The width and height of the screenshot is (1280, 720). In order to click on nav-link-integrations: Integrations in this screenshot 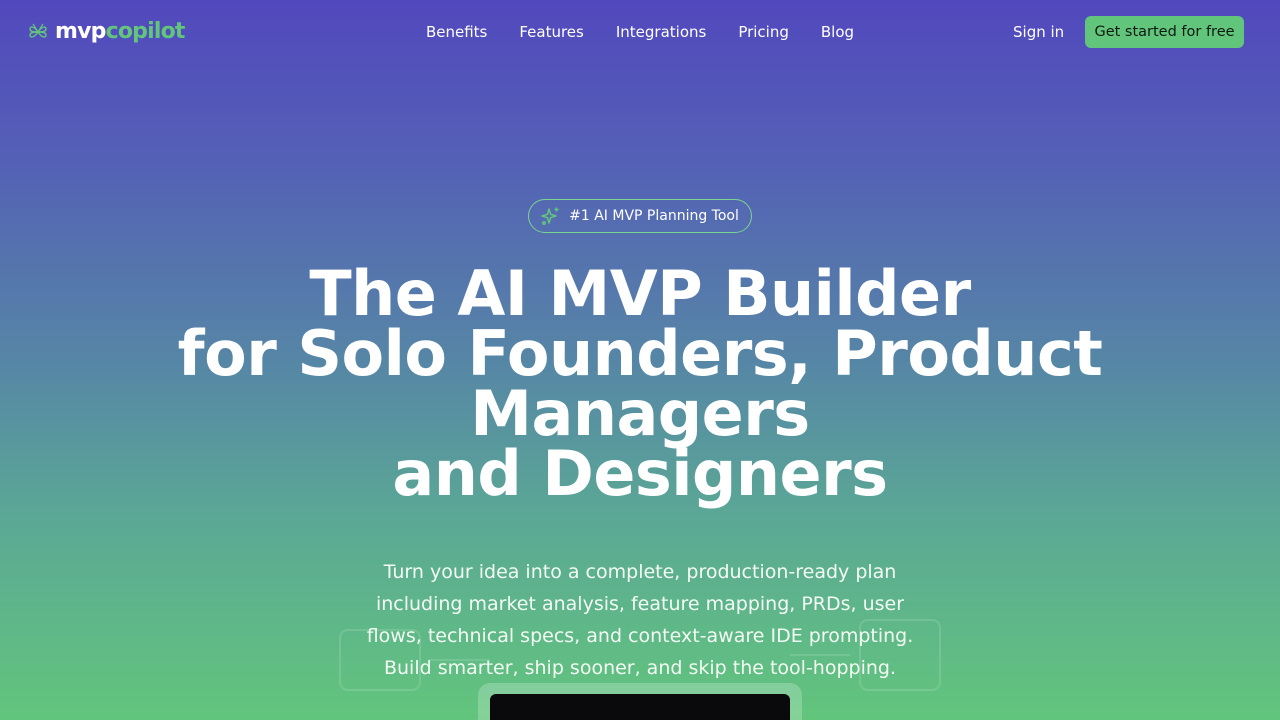, I will do `click(661, 32)`.